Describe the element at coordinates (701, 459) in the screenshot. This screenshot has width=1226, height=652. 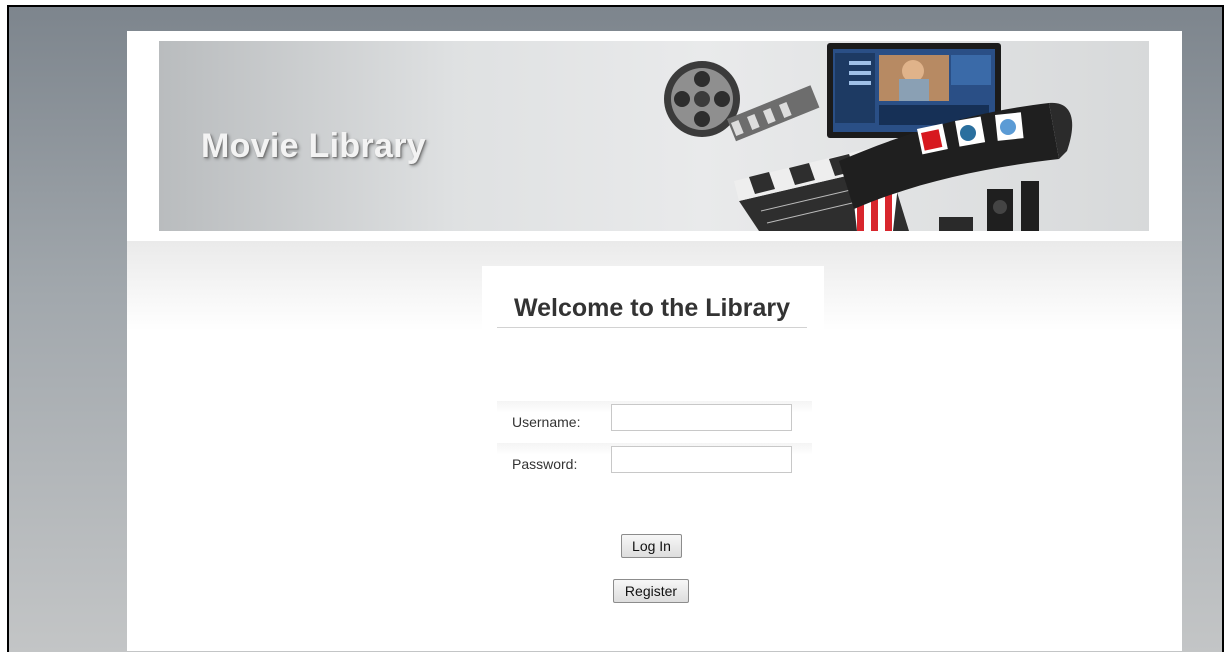
I see `password-input` at that location.